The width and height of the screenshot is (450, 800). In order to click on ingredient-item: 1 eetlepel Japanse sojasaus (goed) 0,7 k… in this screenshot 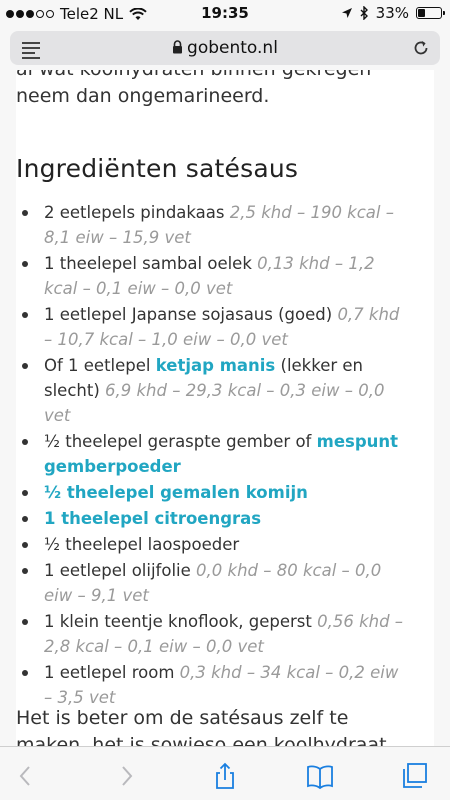, I will do `click(212, 327)`.